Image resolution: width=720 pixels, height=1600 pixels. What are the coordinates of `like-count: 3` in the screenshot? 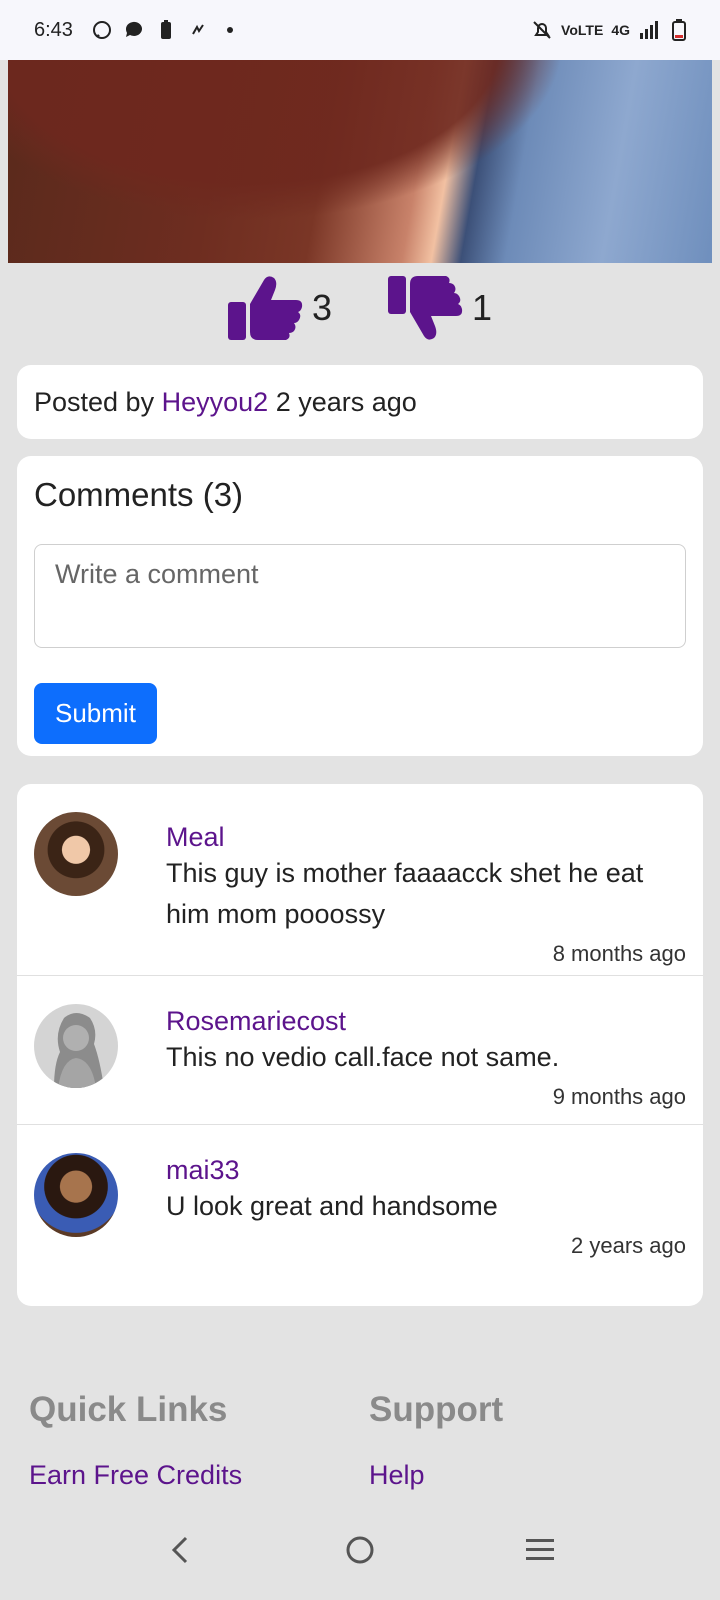 It's located at (321, 307).